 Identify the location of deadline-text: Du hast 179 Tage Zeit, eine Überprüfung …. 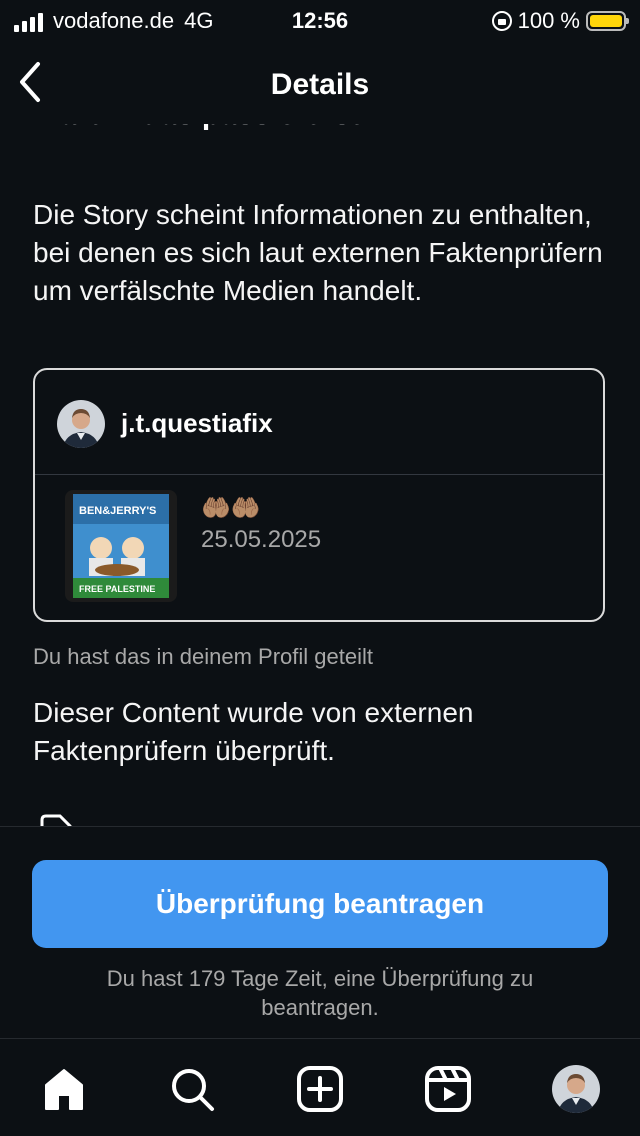
(320, 993).